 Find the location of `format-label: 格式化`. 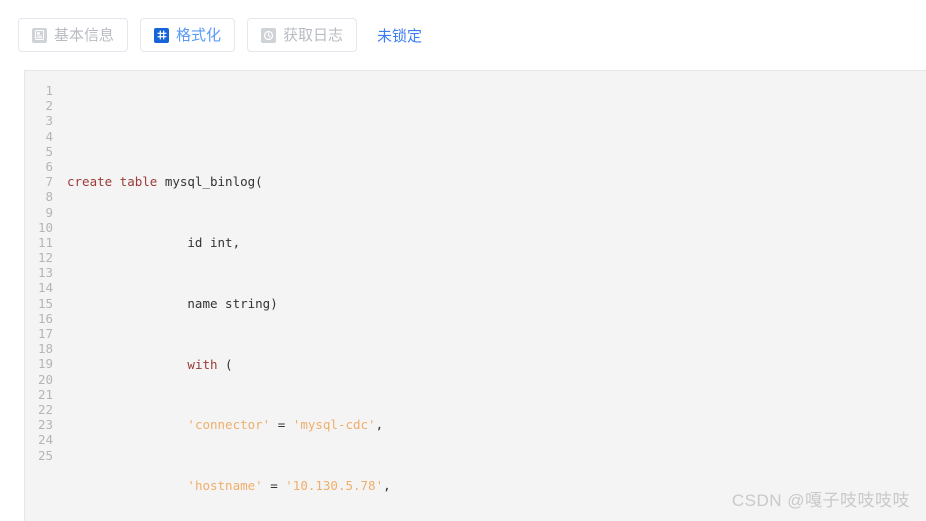

format-label: 格式化 is located at coordinates (199, 35).